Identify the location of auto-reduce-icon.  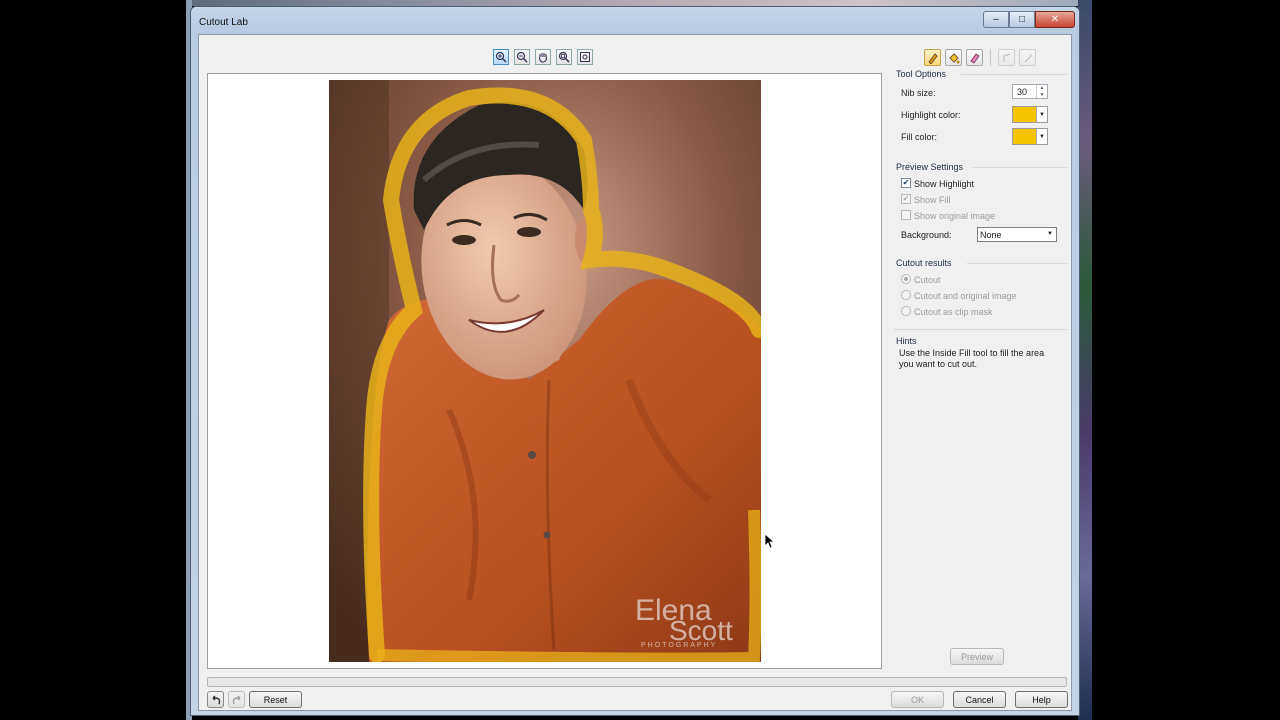
(1006, 57).